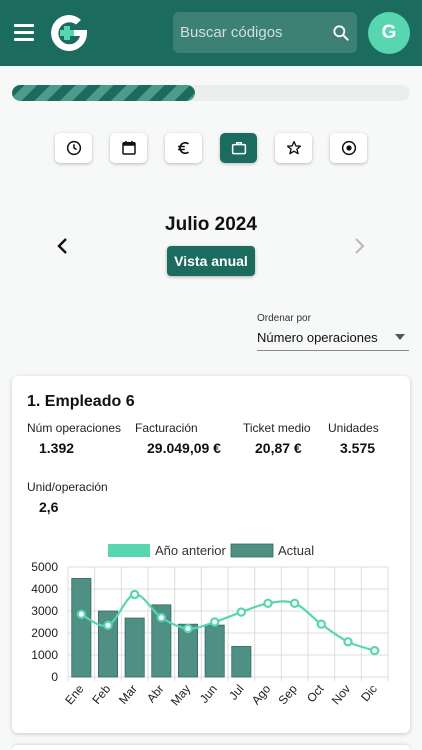 Image resolution: width=422 pixels, height=750 pixels. What do you see at coordinates (44, 655) in the screenshot?
I see `y-tick-label: 1000` at bounding box center [44, 655].